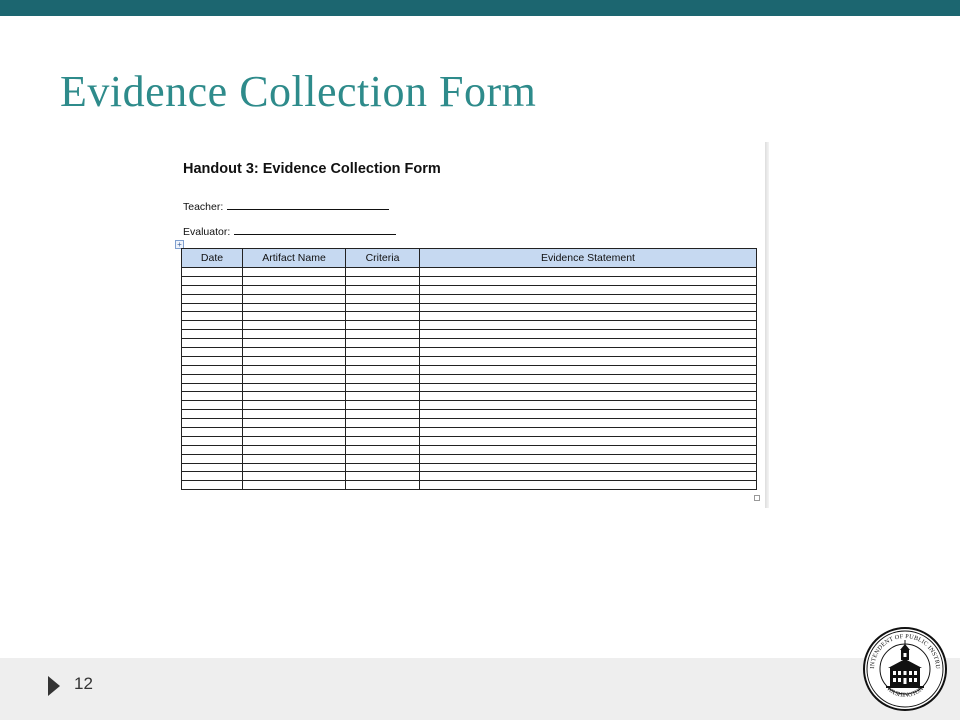 The width and height of the screenshot is (960, 720). Describe the element at coordinates (308, 205) in the screenshot. I see `teacher-blank-line` at that location.